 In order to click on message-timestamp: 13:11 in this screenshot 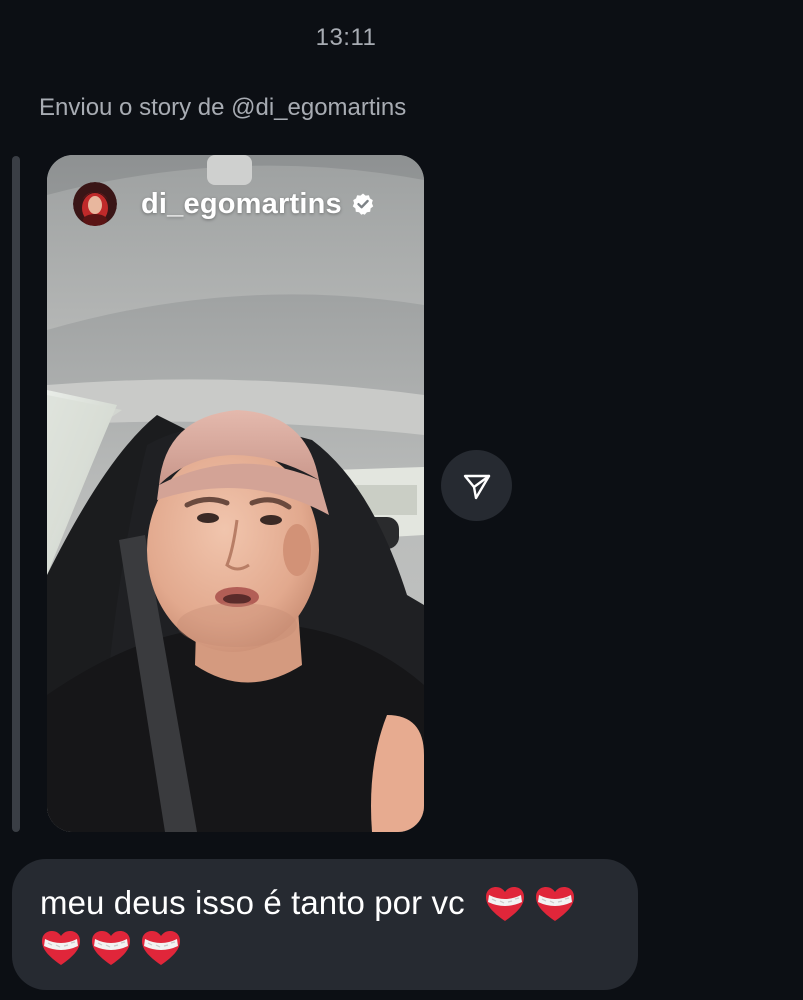, I will do `click(346, 37)`.